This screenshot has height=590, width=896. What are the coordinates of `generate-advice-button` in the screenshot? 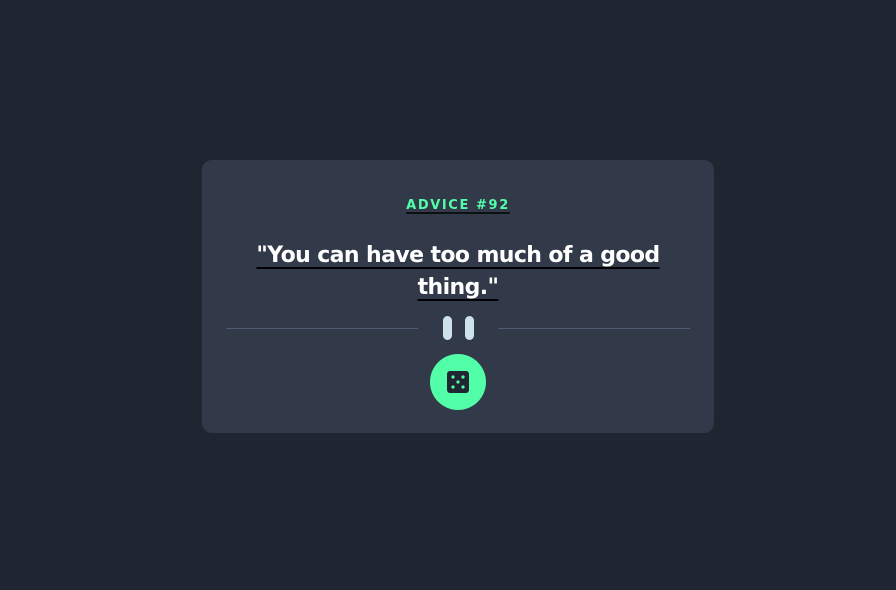 It's located at (458, 382).